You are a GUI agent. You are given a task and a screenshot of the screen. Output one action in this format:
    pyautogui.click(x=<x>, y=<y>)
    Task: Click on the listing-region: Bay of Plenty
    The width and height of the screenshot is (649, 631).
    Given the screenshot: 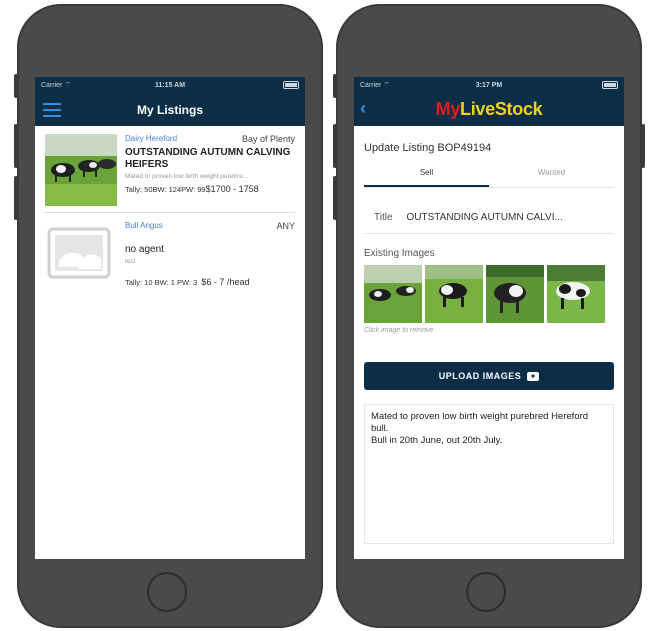 What is the action you would take?
    pyautogui.click(x=268, y=139)
    